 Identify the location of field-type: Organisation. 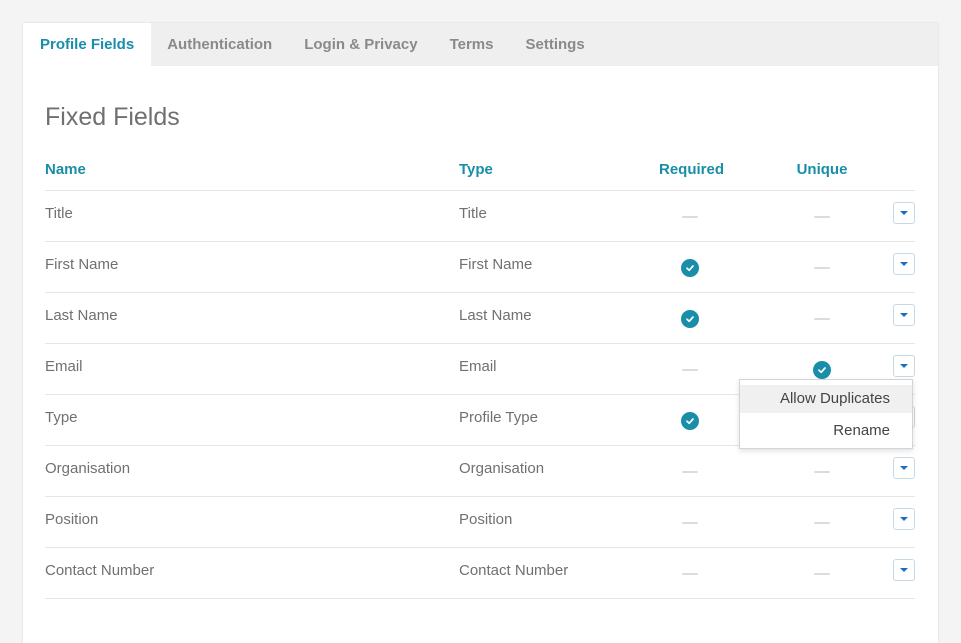
(502, 468).